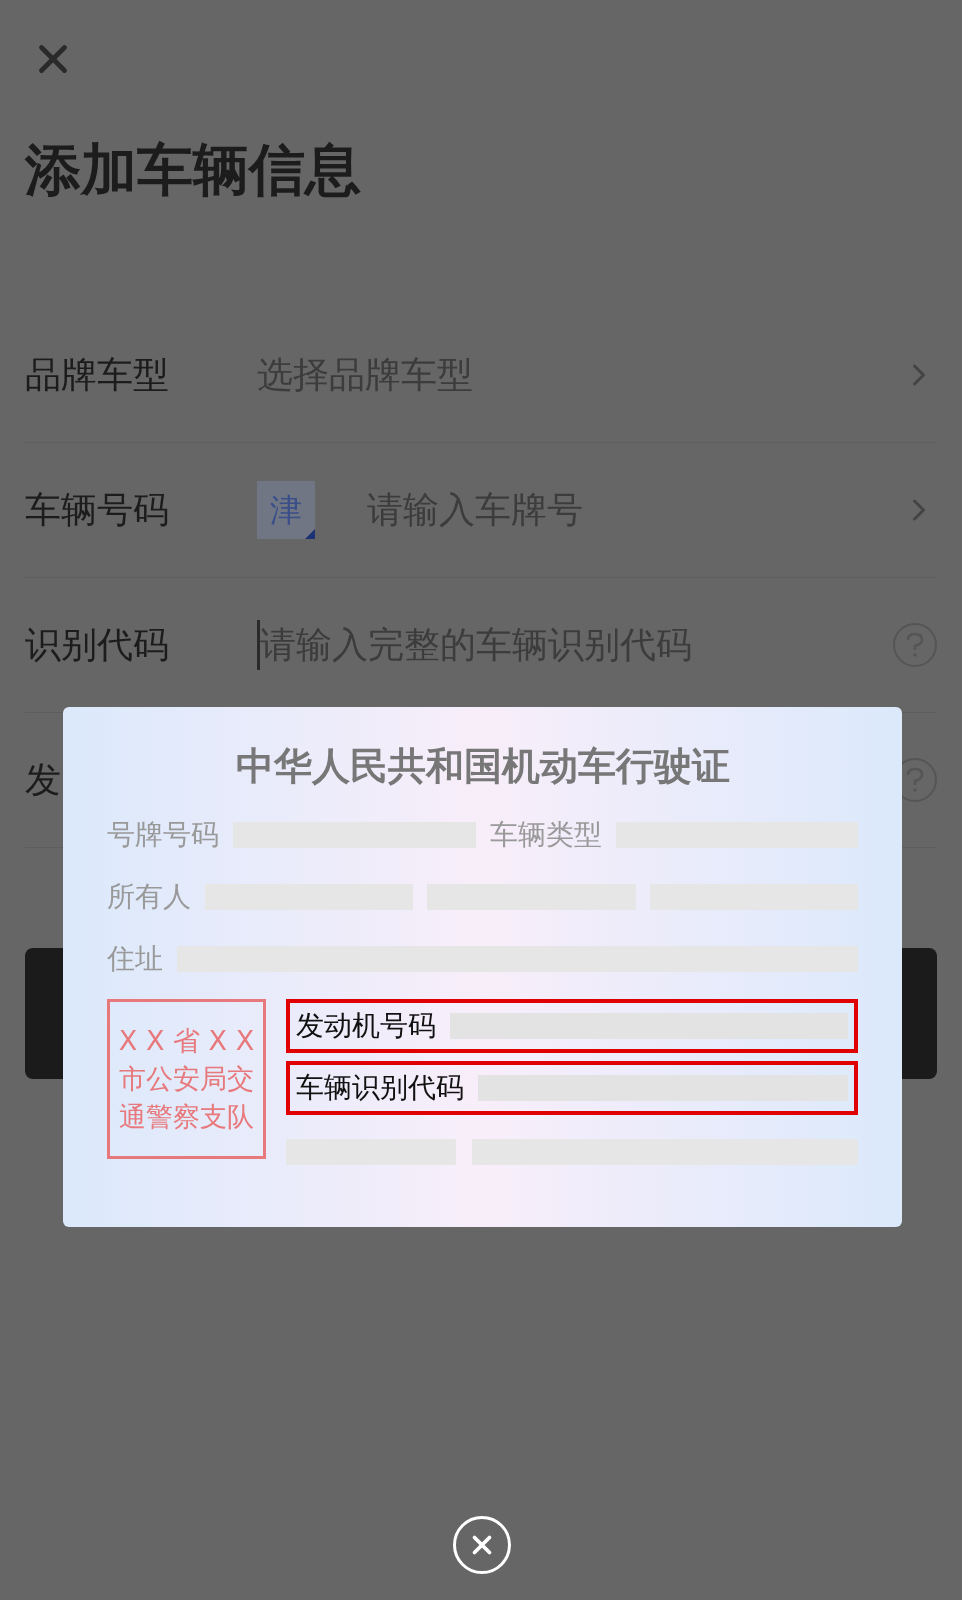  Describe the element at coordinates (97, 375) in the screenshot. I see `field-label: 品牌车型` at that location.